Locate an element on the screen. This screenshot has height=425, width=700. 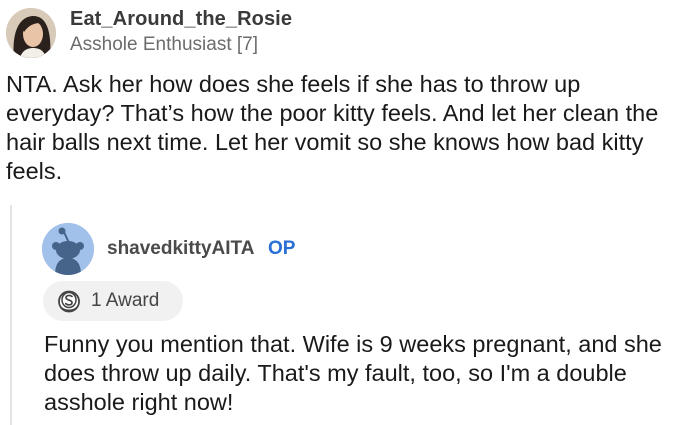
op-badge: OP is located at coordinates (282, 248).